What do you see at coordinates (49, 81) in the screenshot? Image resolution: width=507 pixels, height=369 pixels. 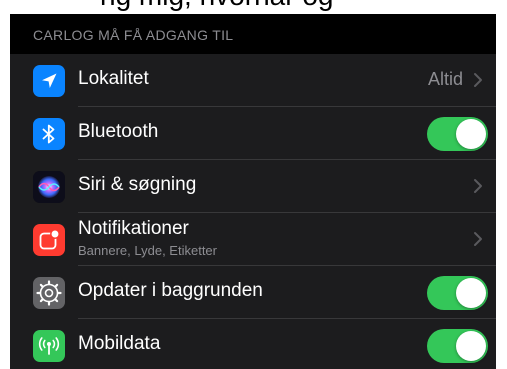 I see `location-arrow-icon` at bounding box center [49, 81].